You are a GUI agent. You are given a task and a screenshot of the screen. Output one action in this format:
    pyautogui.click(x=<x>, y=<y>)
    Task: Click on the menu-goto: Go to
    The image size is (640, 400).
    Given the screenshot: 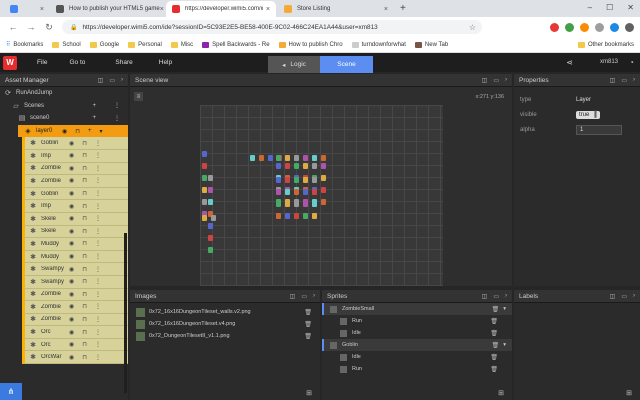 What is the action you would take?
    pyautogui.click(x=77, y=62)
    